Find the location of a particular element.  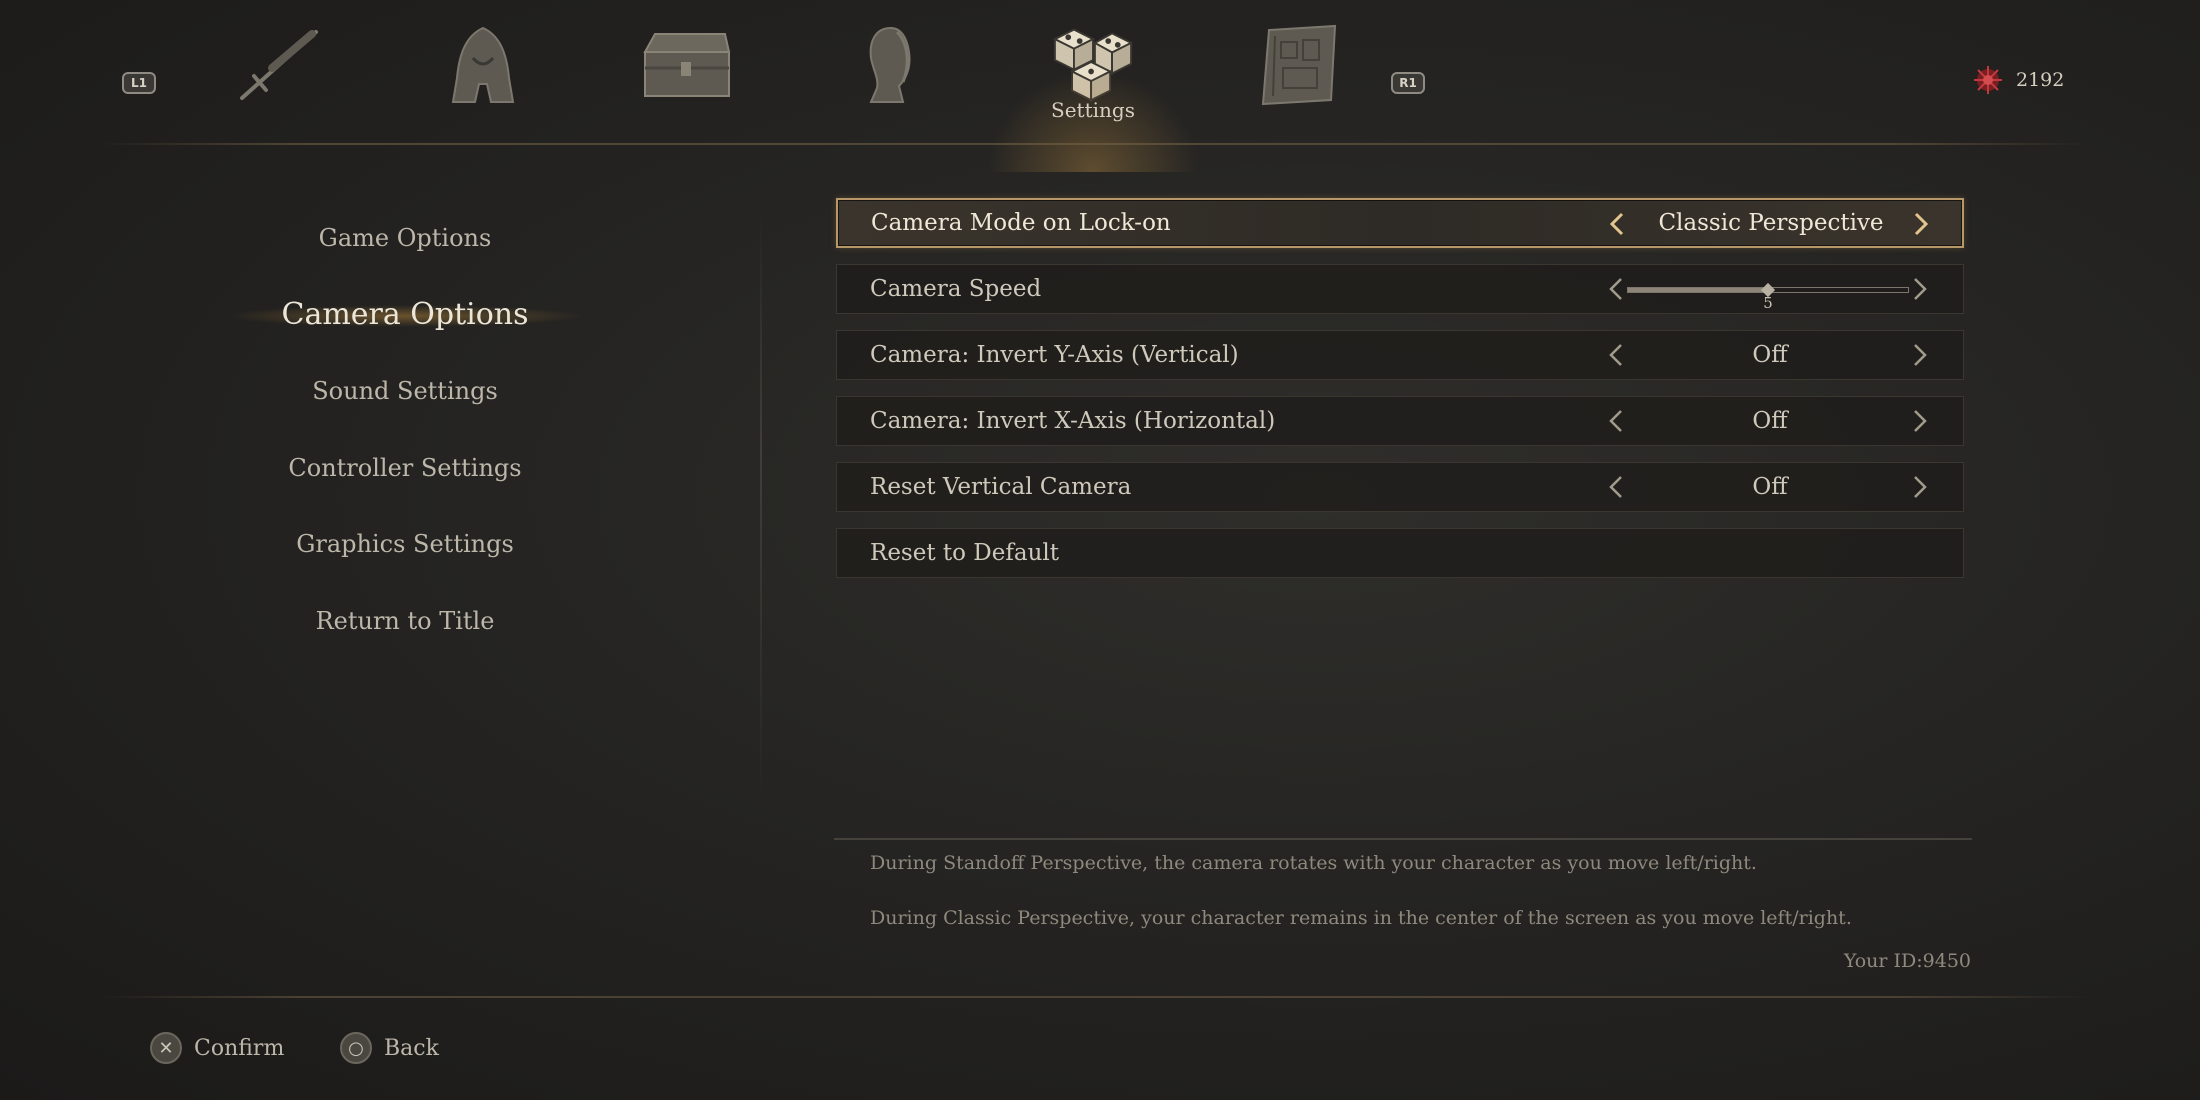

chest-icon is located at coordinates (687, 65).